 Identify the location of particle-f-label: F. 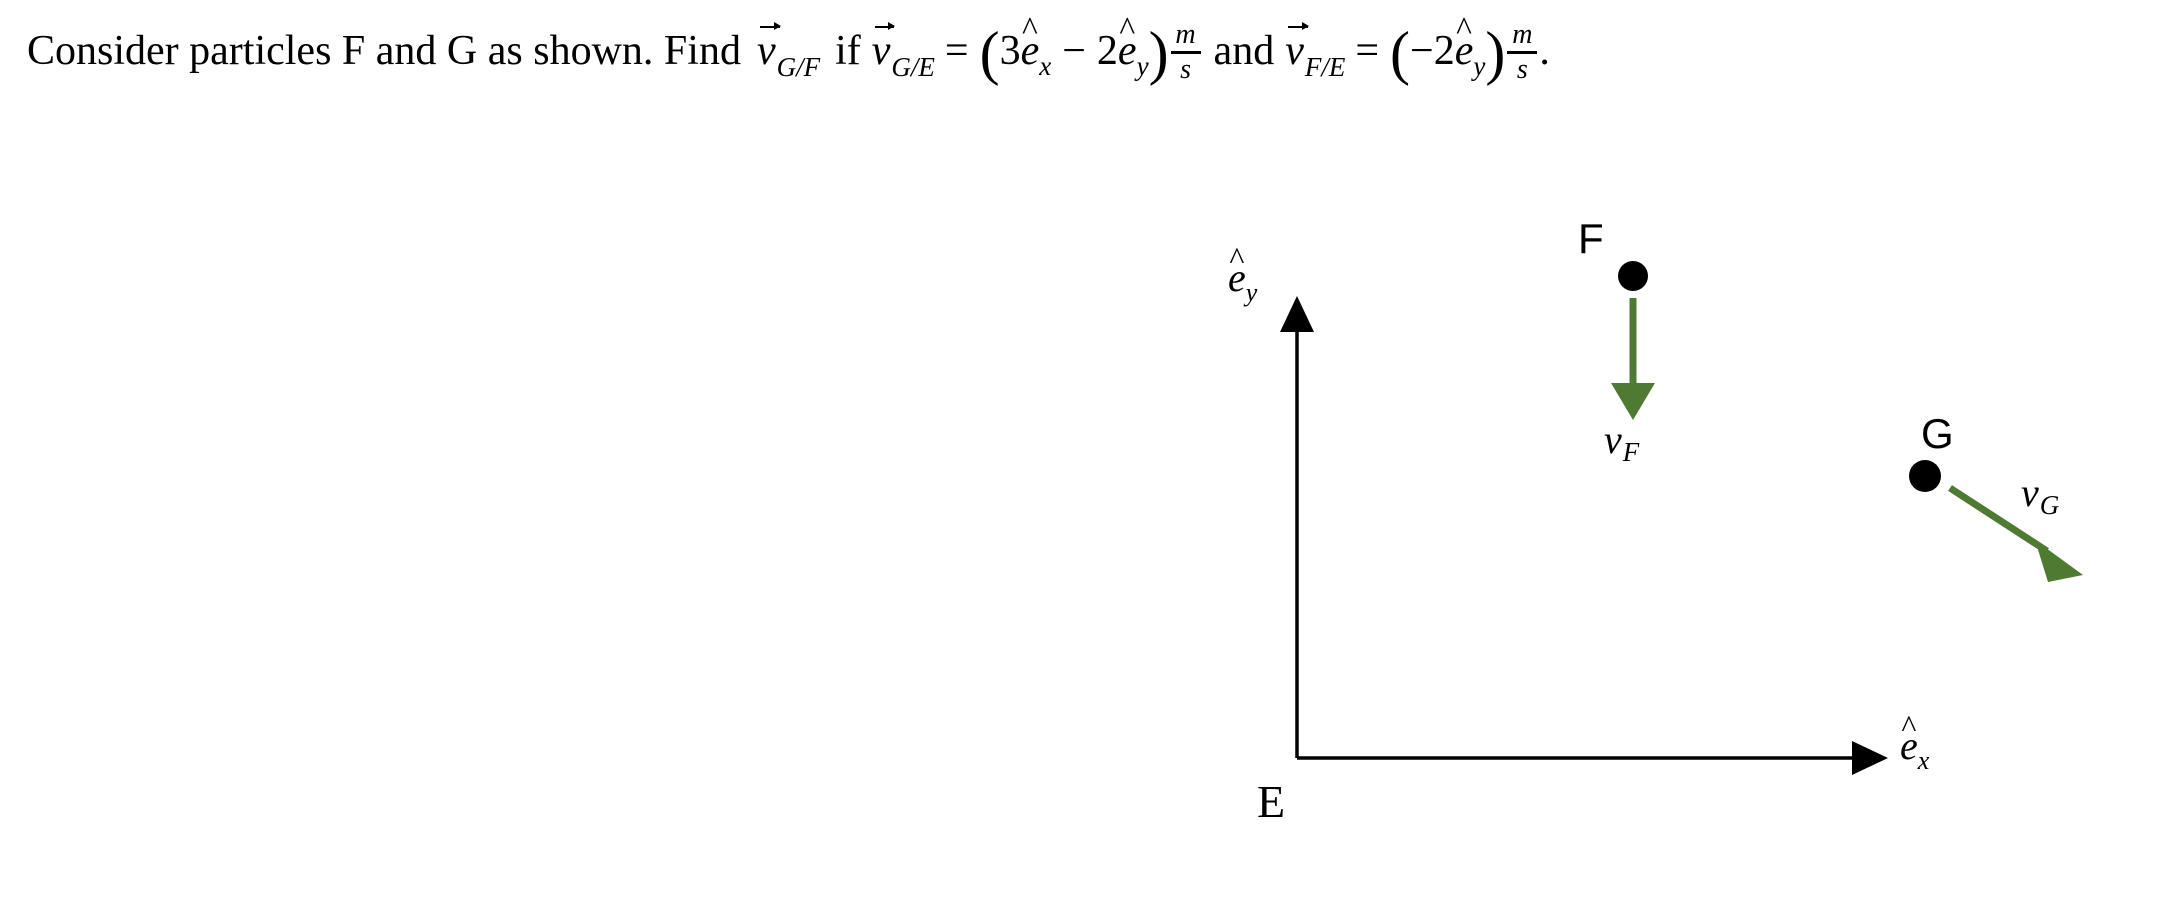
(1591, 238).